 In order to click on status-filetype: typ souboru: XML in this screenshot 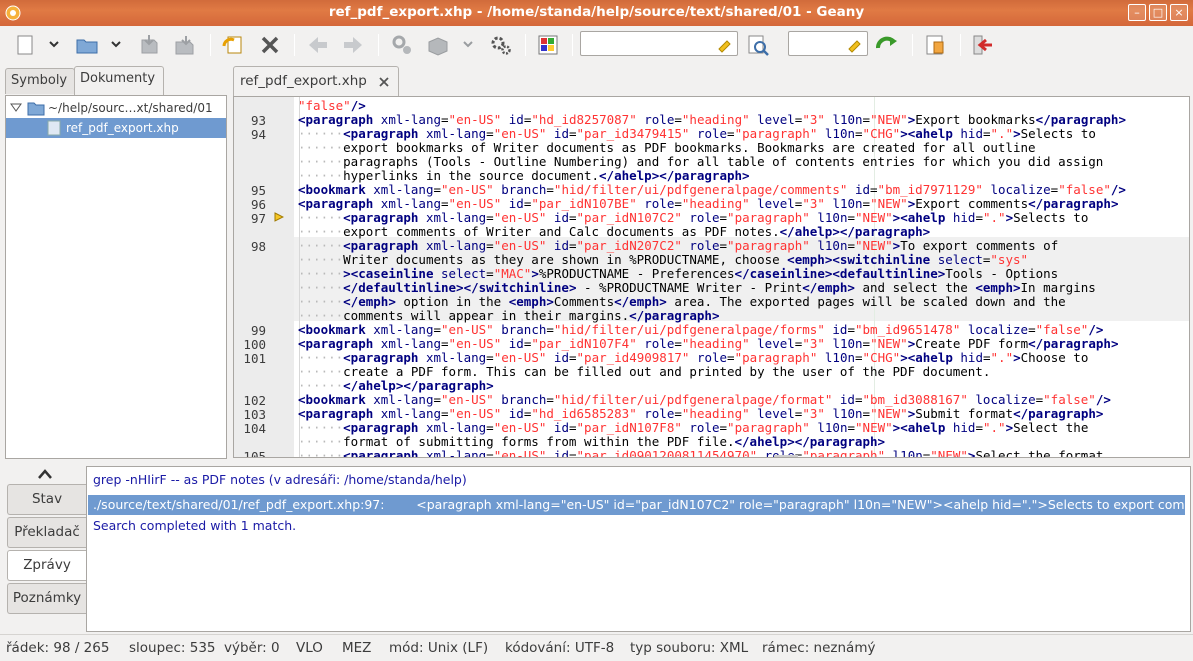, I will do `click(689, 648)`.